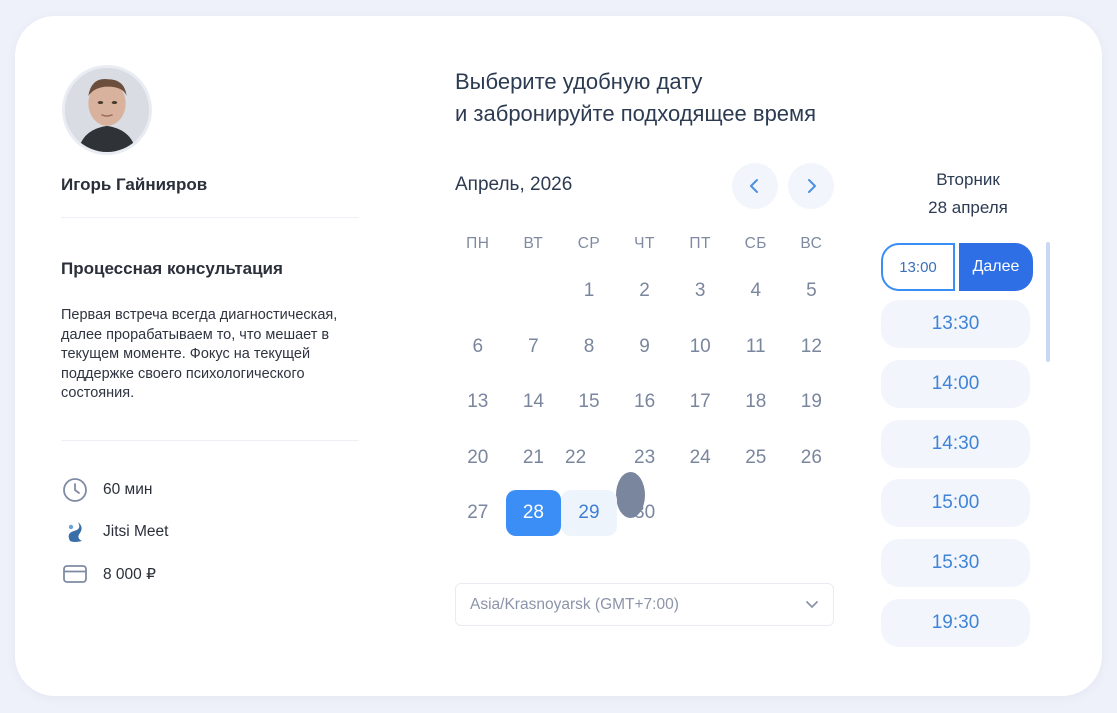 The width and height of the screenshot is (1117, 713). What do you see at coordinates (114, 532) in the screenshot?
I see `platform-row: Jitsi Meet` at bounding box center [114, 532].